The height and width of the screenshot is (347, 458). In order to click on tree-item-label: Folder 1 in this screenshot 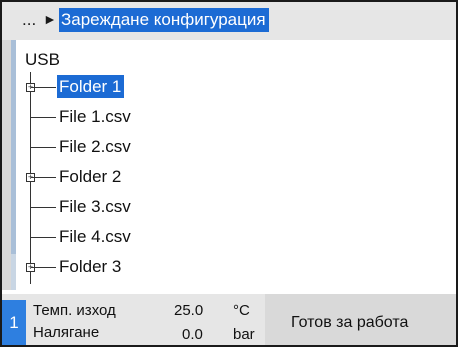, I will do `click(91, 86)`.